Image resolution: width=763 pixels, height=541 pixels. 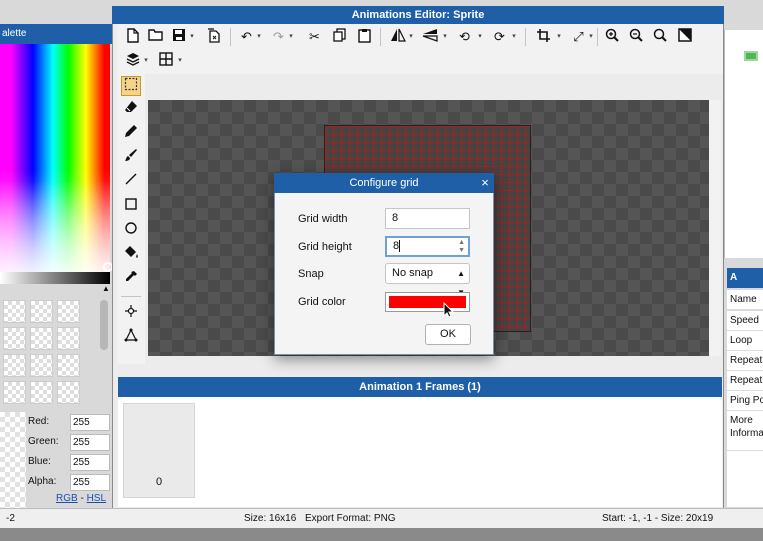 What do you see at coordinates (42, 481) in the screenshot?
I see `alpha-label: Alpha:` at bounding box center [42, 481].